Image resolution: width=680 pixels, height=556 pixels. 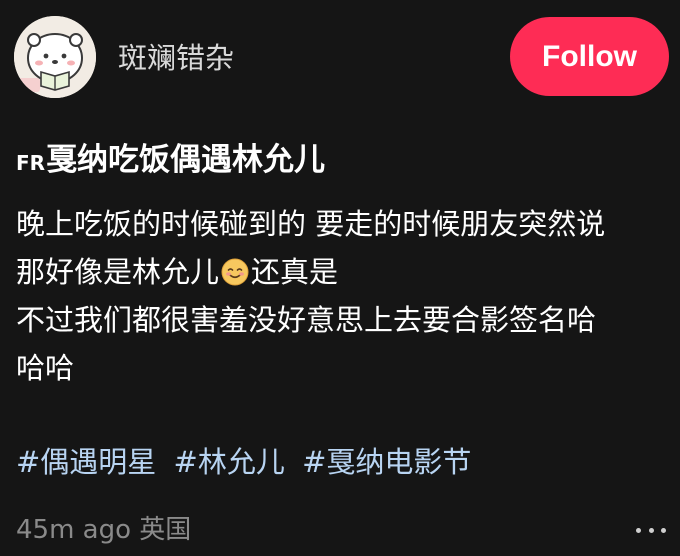 I want to click on hashtag-list: #偶遇明星 #林允儿 #戛纳电影节, so click(x=247, y=462).